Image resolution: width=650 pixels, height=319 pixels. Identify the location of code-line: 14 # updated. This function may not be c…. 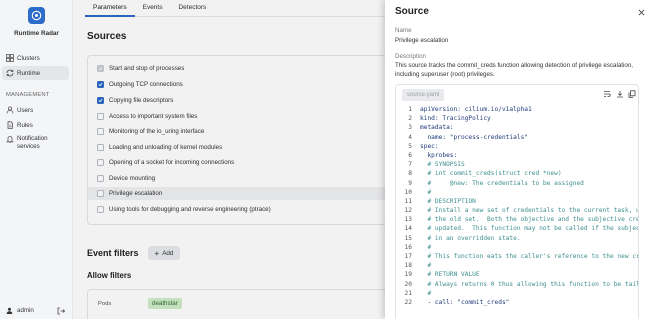
(517, 229).